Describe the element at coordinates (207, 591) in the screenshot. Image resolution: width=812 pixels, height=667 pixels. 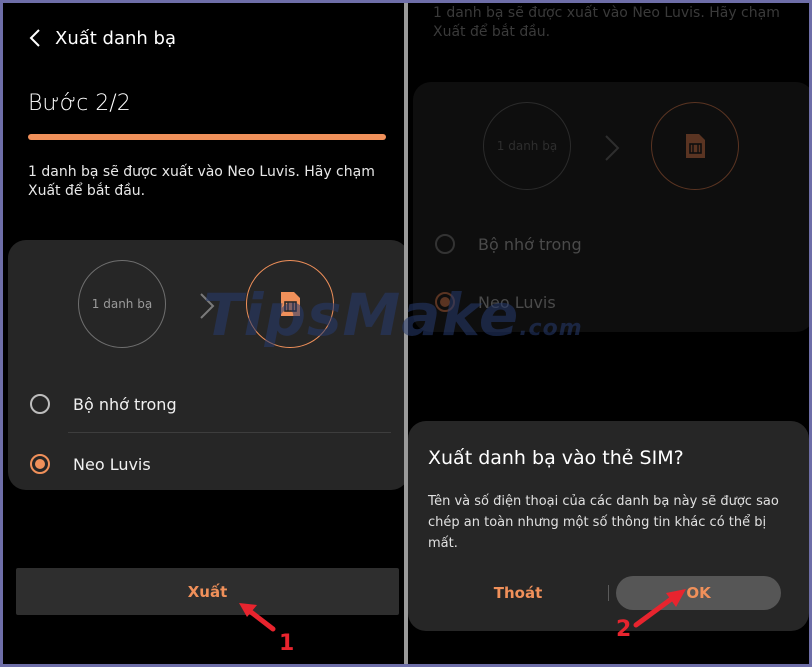
I see `export-button: Xuất` at that location.